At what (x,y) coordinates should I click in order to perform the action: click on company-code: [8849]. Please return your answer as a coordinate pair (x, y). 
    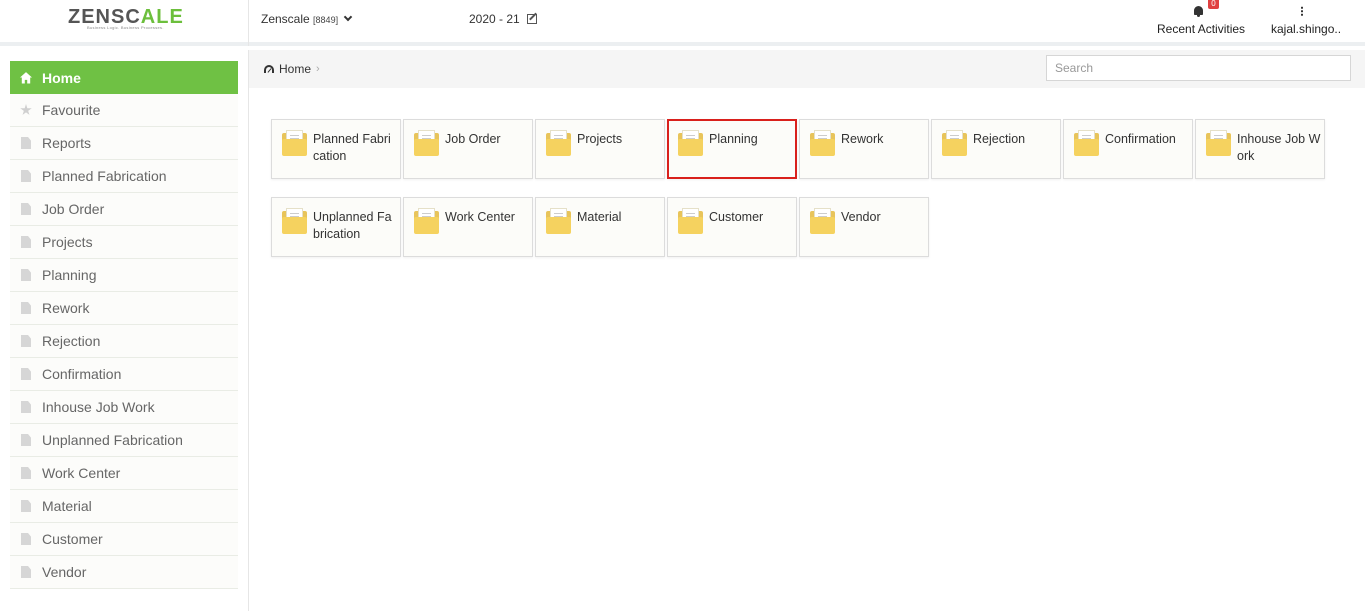
    Looking at the image, I should click on (326, 20).